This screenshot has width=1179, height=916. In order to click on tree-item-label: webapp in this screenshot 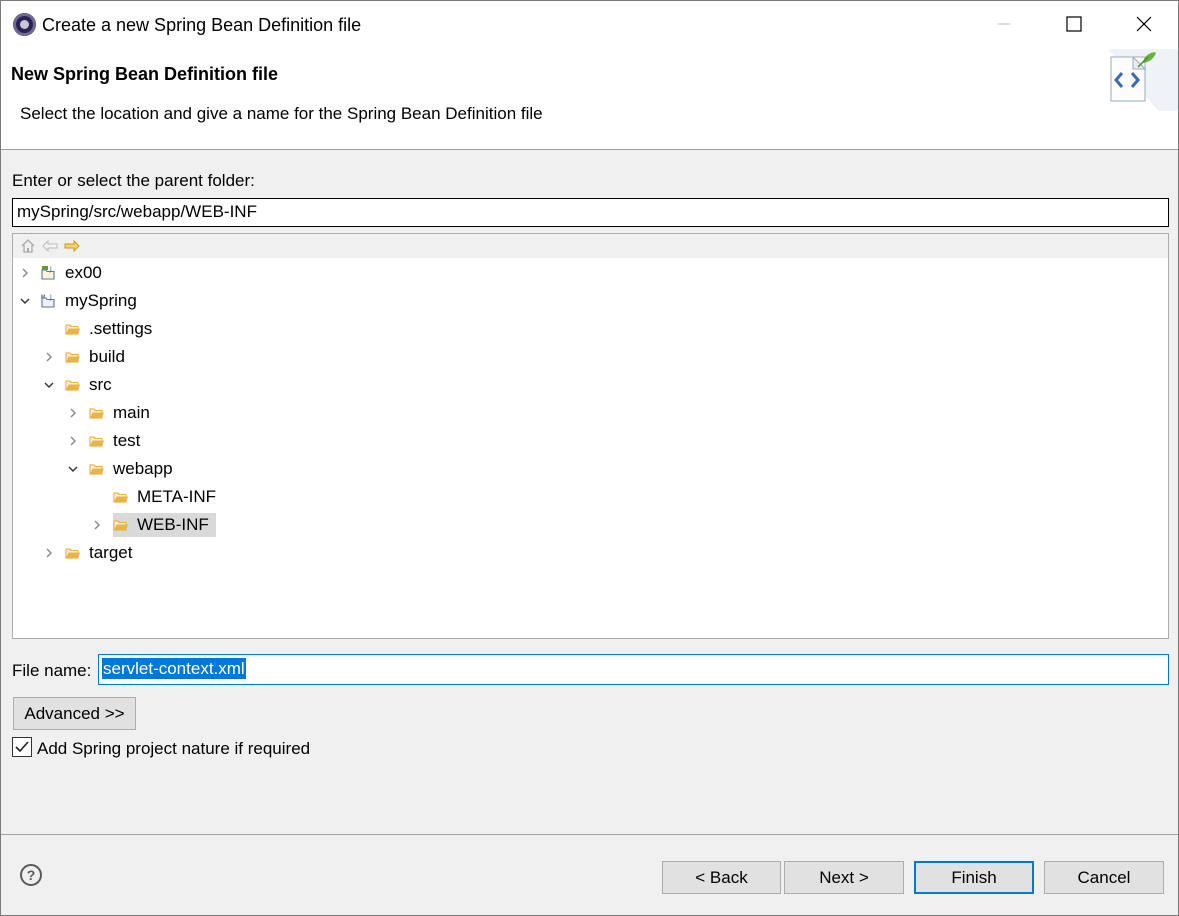, I will do `click(143, 468)`.